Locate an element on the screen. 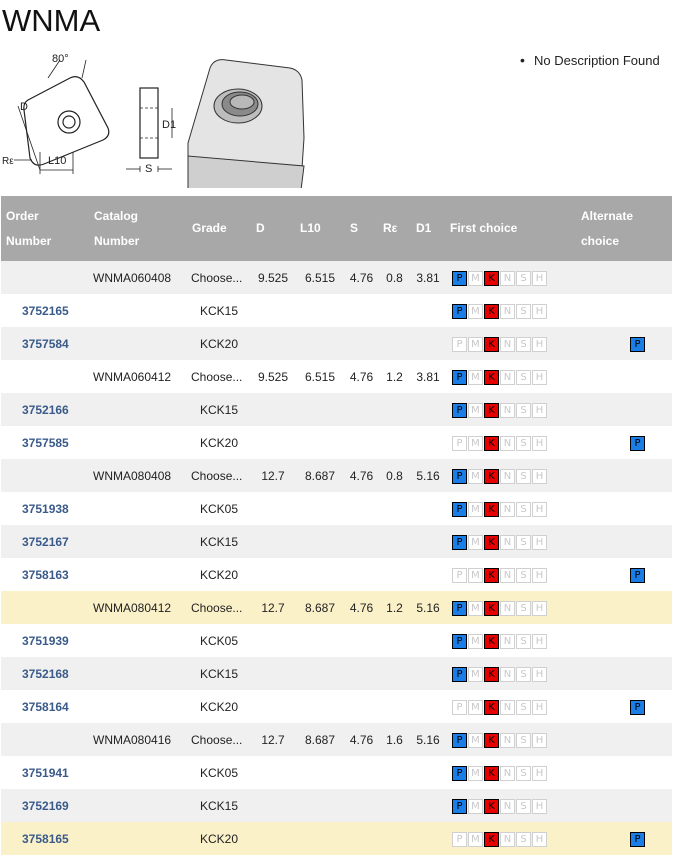 The width and height of the screenshot is (673, 857). re-cell is located at coordinates (394, 706).